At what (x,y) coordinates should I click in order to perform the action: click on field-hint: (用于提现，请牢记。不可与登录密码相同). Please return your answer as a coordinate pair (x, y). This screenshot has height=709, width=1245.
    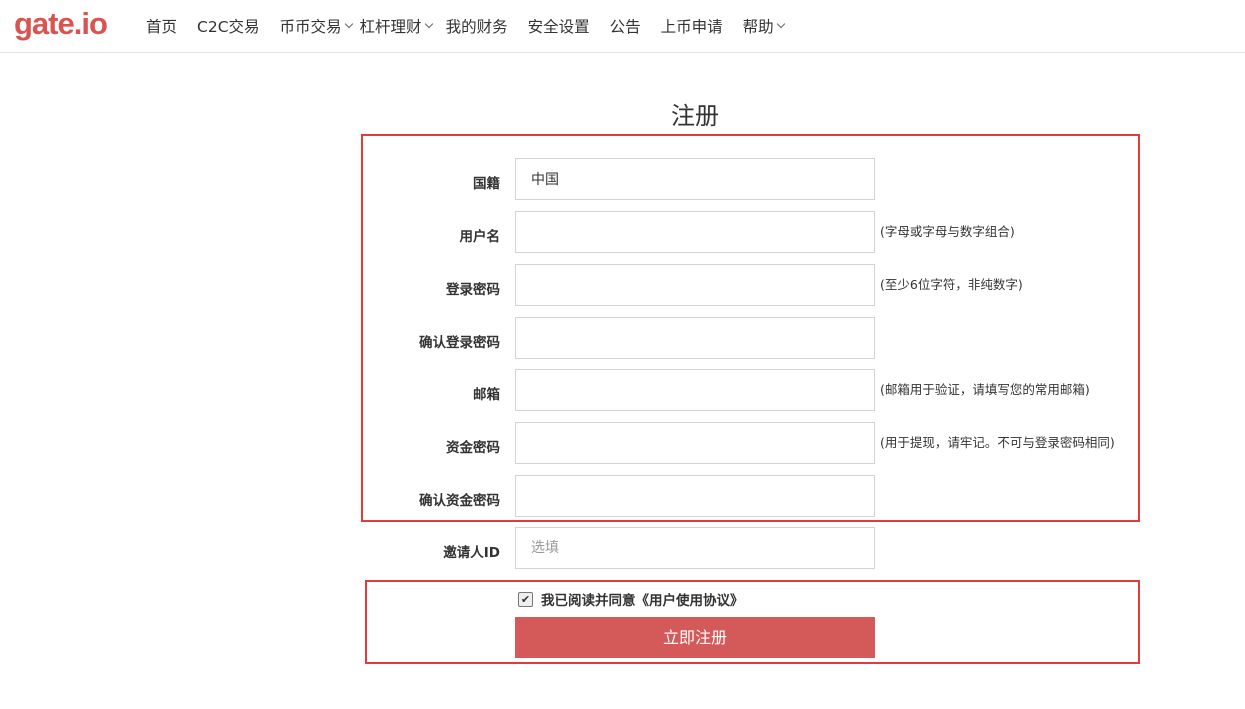
    Looking at the image, I should click on (997, 442).